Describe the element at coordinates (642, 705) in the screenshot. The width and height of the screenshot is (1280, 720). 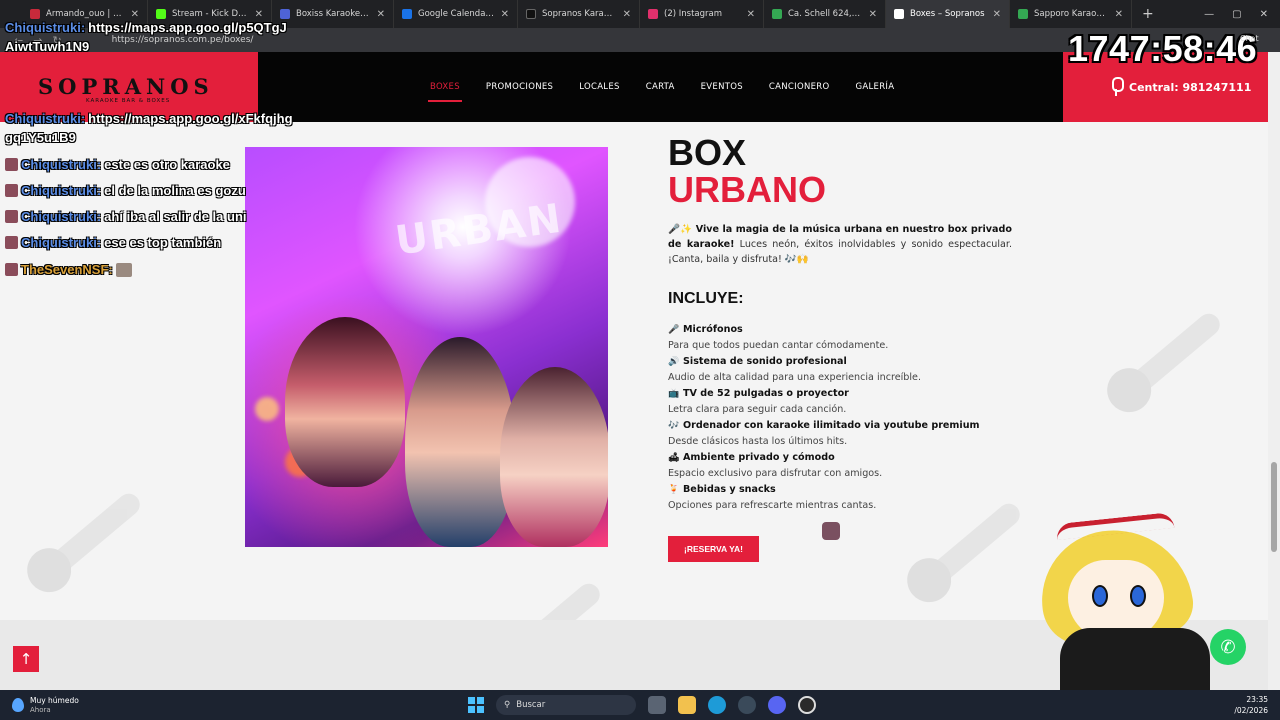
I see `taskbar-center: ⚲ Buscar` at that location.